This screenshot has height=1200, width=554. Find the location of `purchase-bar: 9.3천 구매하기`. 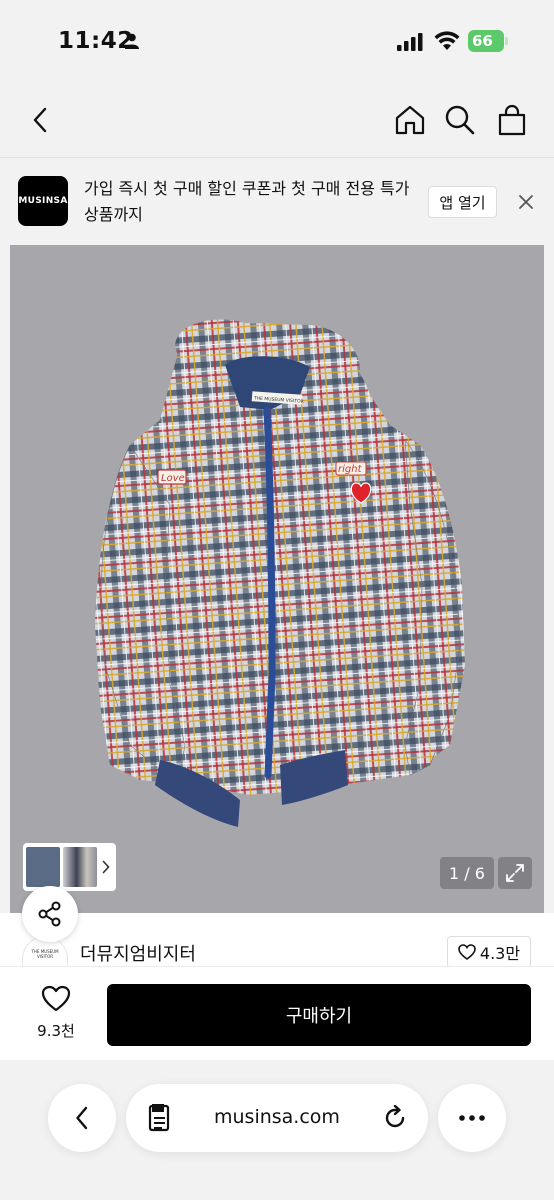

purchase-bar: 9.3천 구매하기 is located at coordinates (277, 1013).